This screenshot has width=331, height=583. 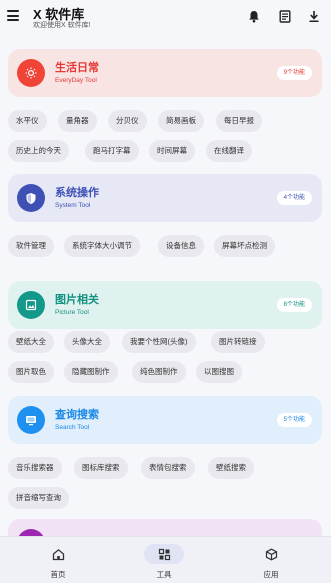 I want to click on cube-icon, so click(x=271, y=554).